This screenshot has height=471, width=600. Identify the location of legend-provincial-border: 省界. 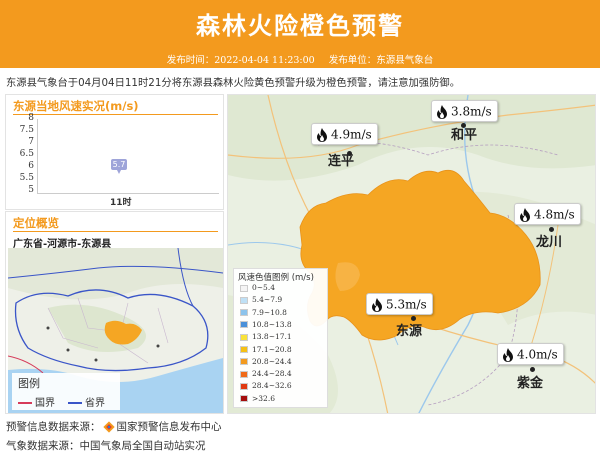
(86, 401).